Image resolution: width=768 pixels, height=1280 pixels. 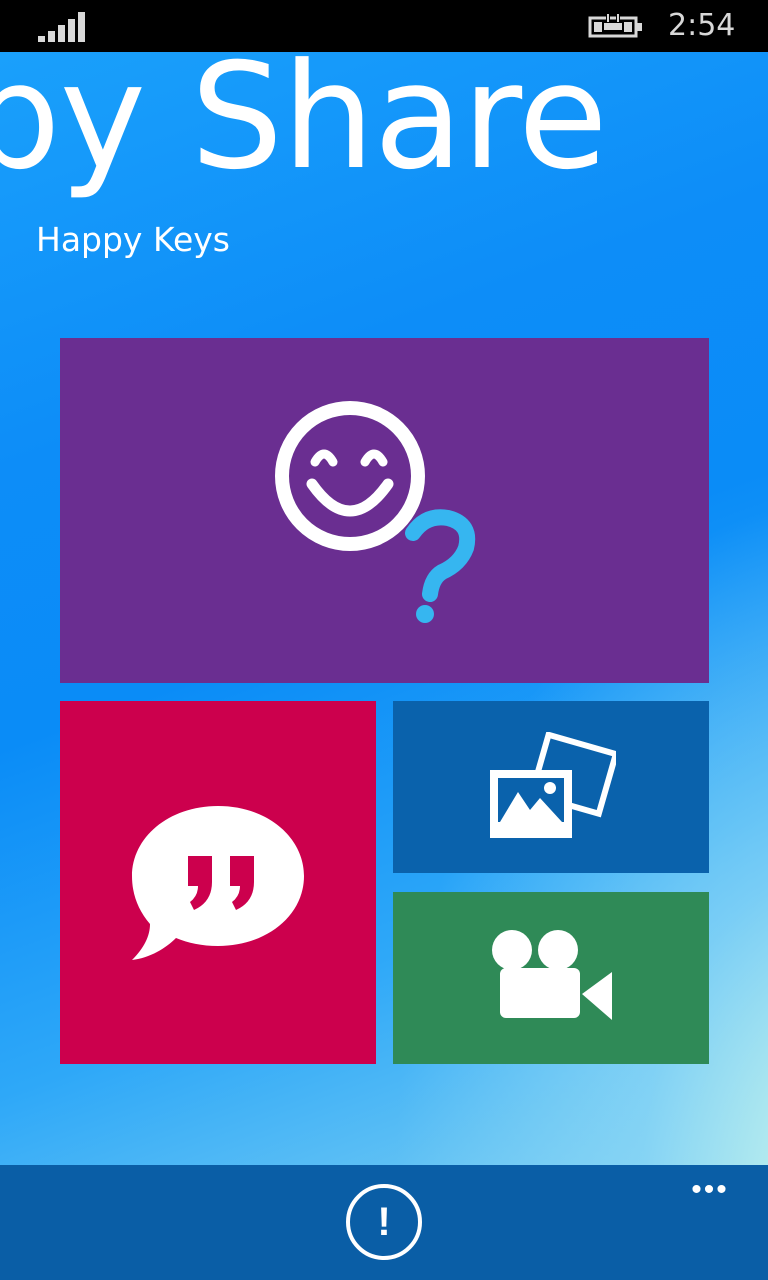 I want to click on tile-share-photos, so click(x=551, y=787).